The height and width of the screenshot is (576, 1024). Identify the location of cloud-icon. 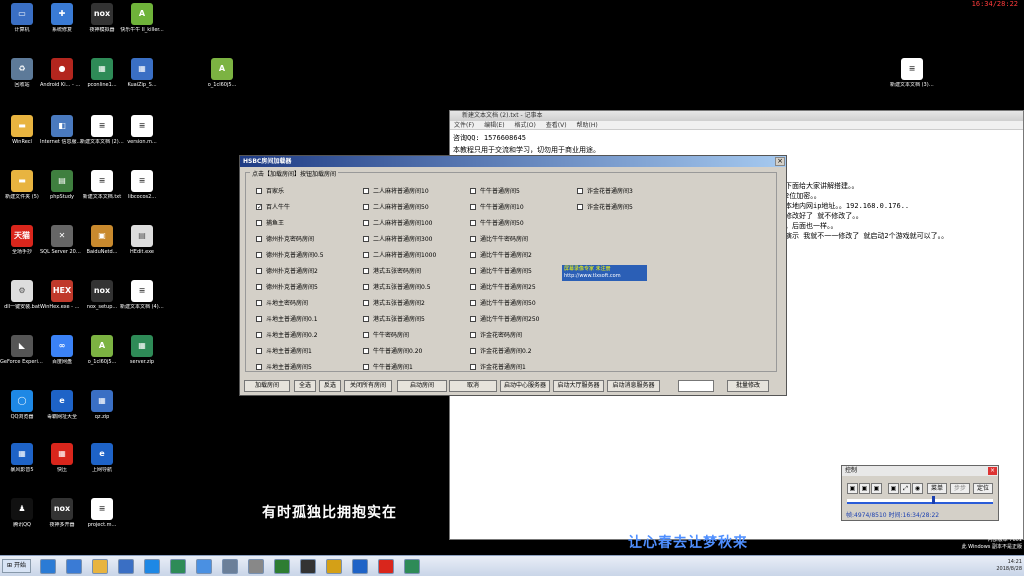
(204, 566).